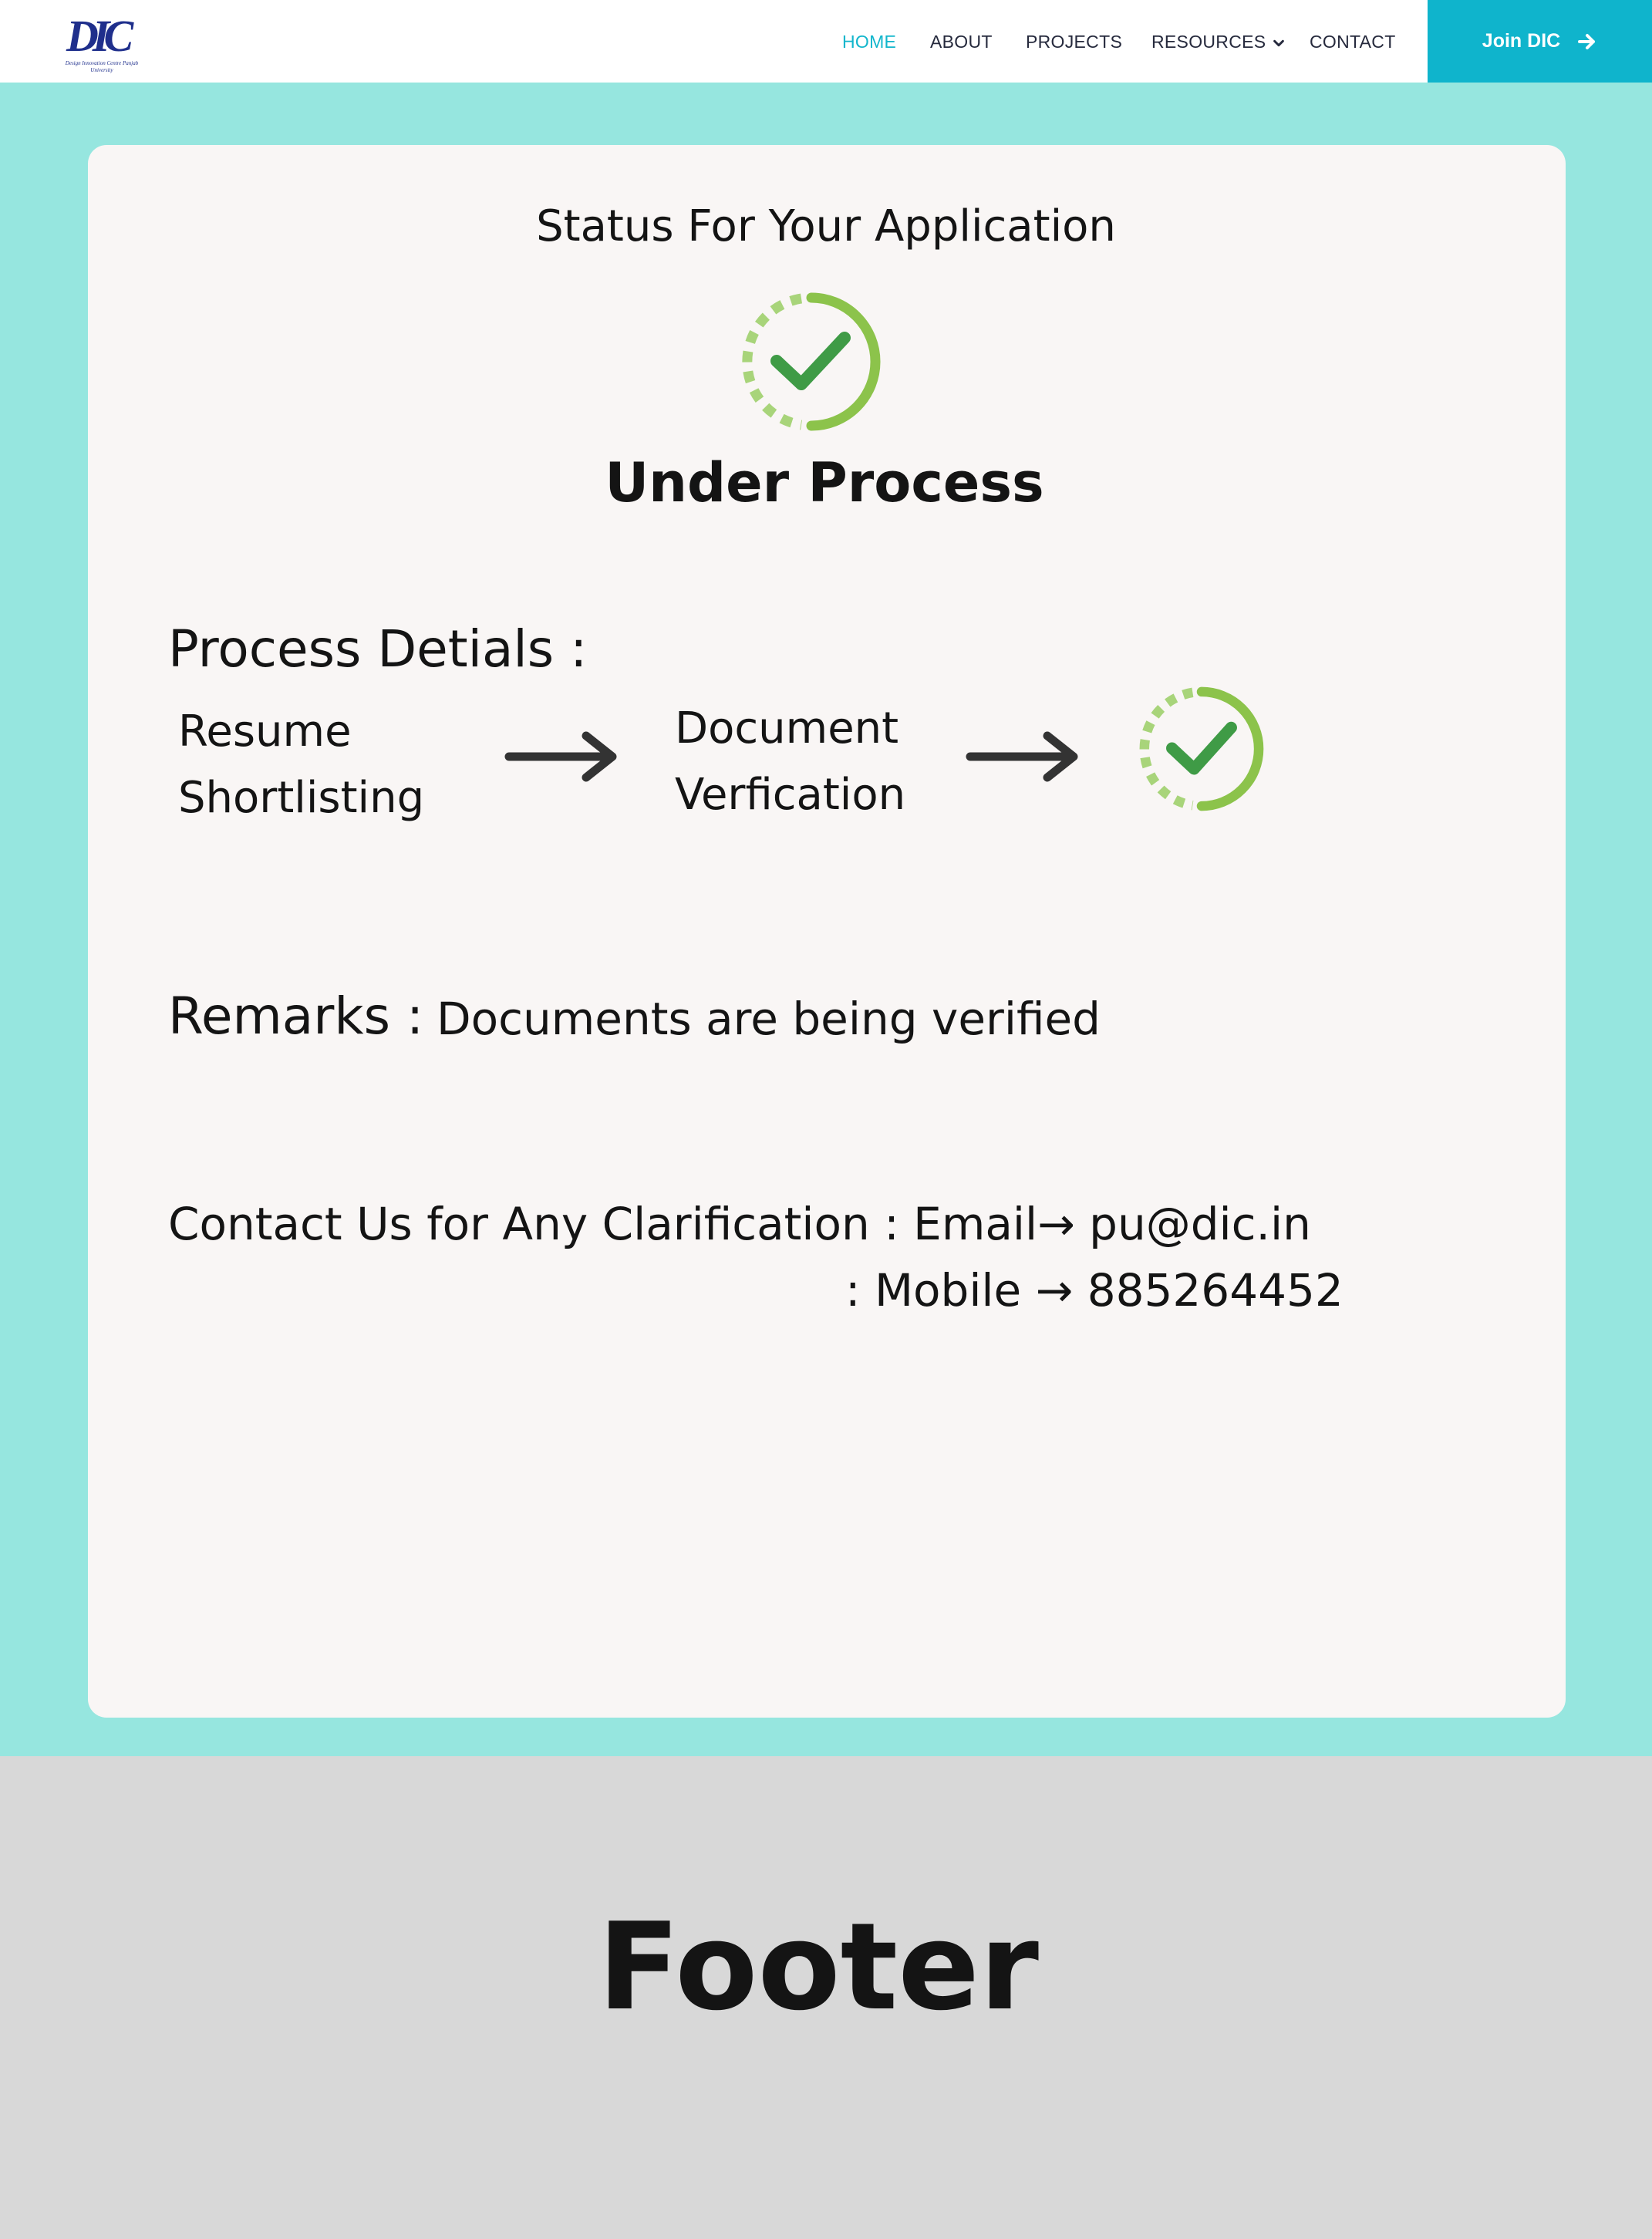 The width and height of the screenshot is (1652, 2239). Describe the element at coordinates (869, 41) in the screenshot. I see `nav-home: HOME` at that location.